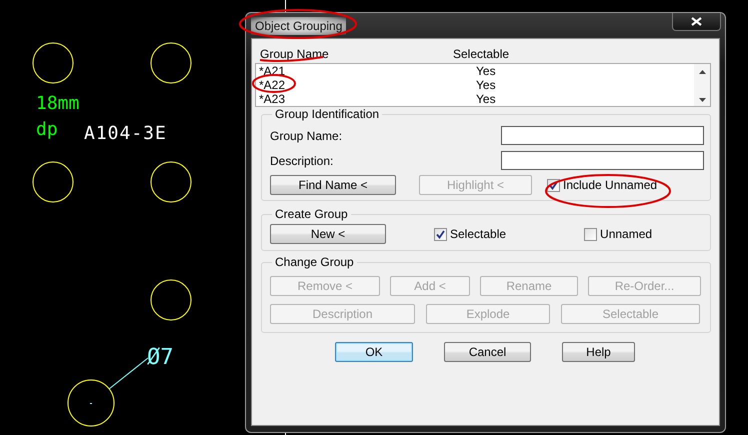 The width and height of the screenshot is (748, 435). Describe the element at coordinates (702, 85) in the screenshot. I see `scrollbar` at that location.